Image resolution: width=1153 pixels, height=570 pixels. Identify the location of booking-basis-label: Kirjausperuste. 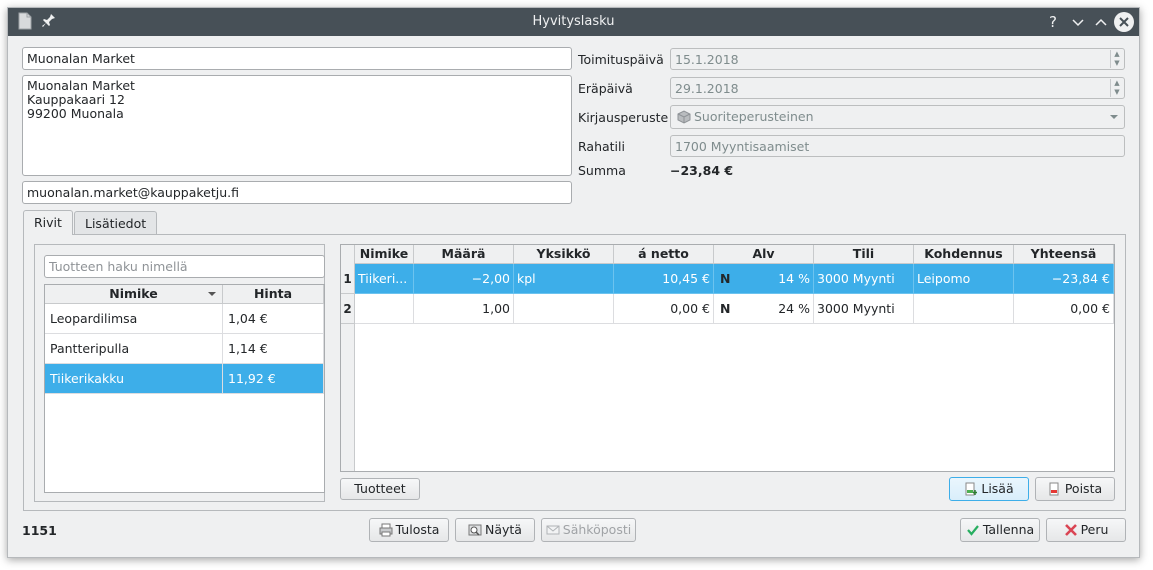
(623, 117).